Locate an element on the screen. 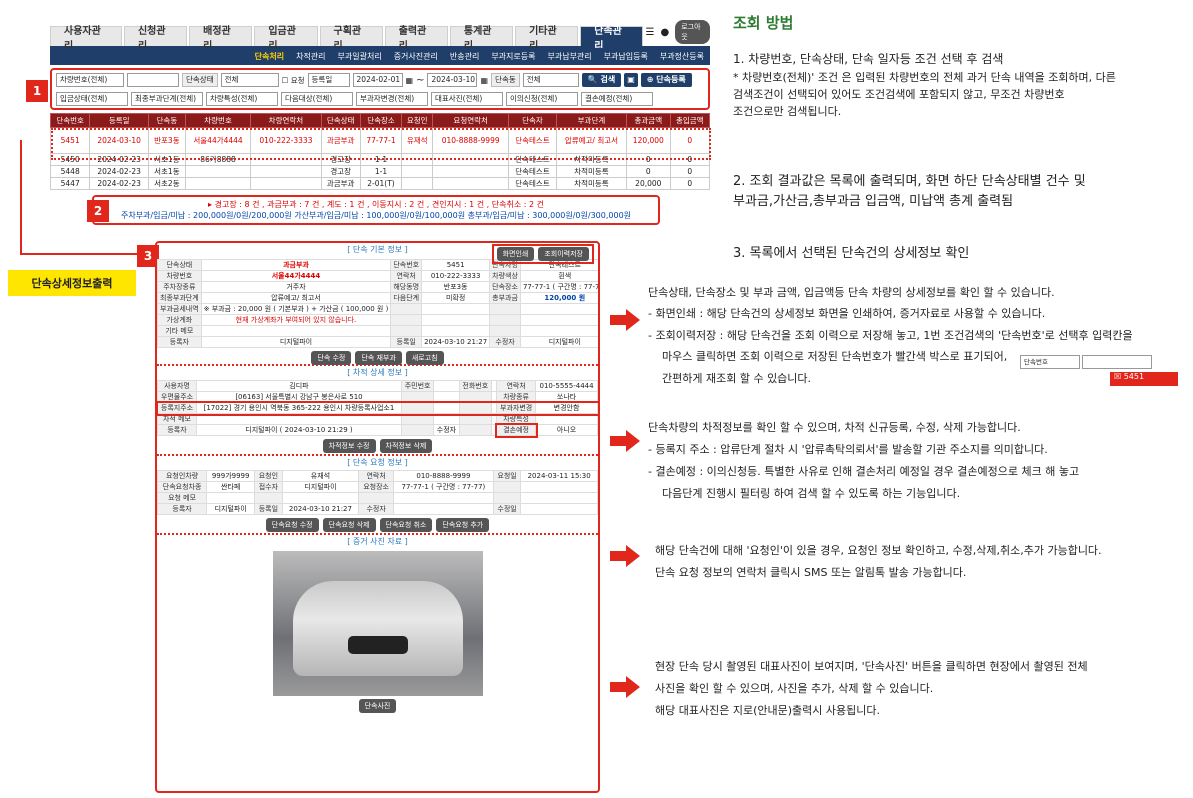 Image resolution: width=1193 pixels, height=798 pixels. action-button: 단속 재부과 is located at coordinates (378, 358).